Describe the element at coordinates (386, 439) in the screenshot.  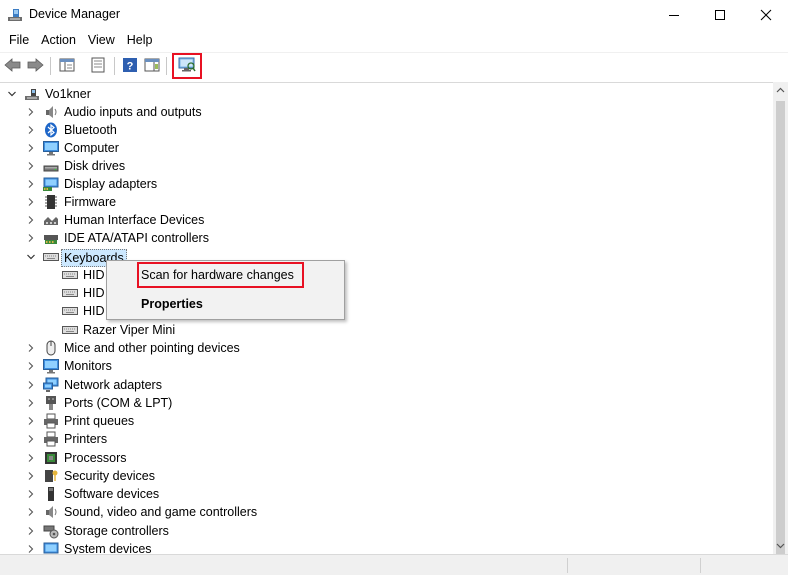
I see `tree-item-printers: Printers` at that location.